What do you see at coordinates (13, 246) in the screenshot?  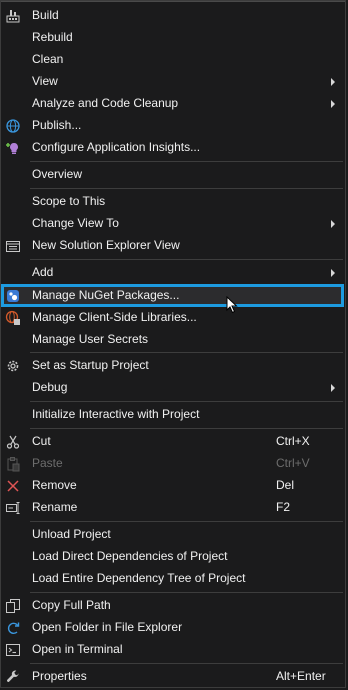 I see `solution-explorer-icon` at bounding box center [13, 246].